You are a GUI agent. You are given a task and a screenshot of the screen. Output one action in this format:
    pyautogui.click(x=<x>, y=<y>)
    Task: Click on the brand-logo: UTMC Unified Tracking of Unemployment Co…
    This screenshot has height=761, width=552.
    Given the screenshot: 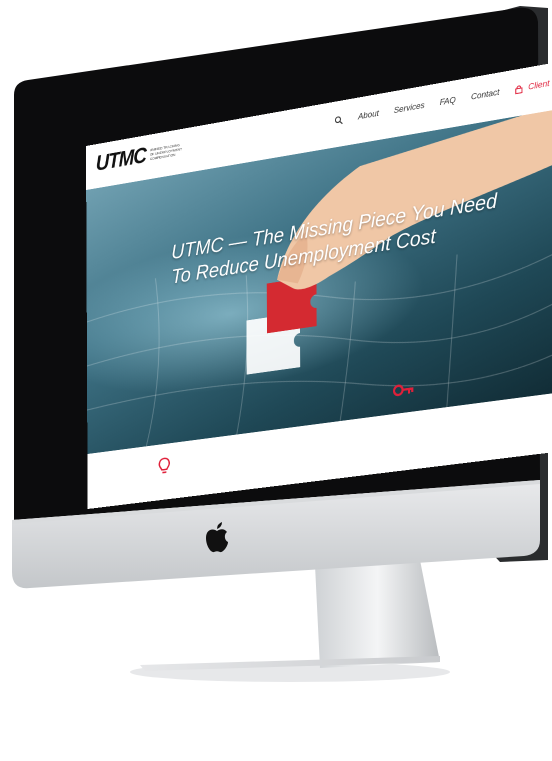 What is the action you would take?
    pyautogui.click(x=140, y=158)
    